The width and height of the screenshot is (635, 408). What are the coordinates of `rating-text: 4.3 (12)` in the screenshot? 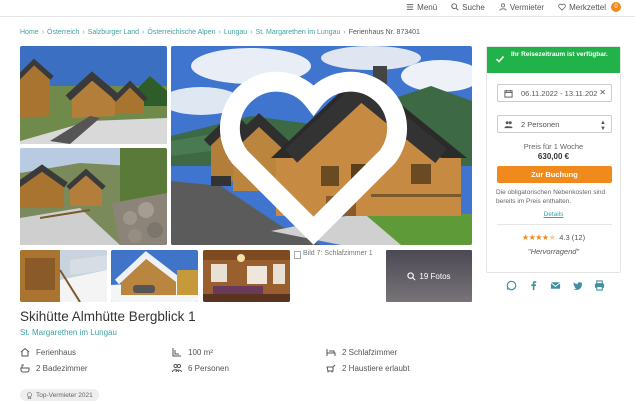 It's located at (572, 237).